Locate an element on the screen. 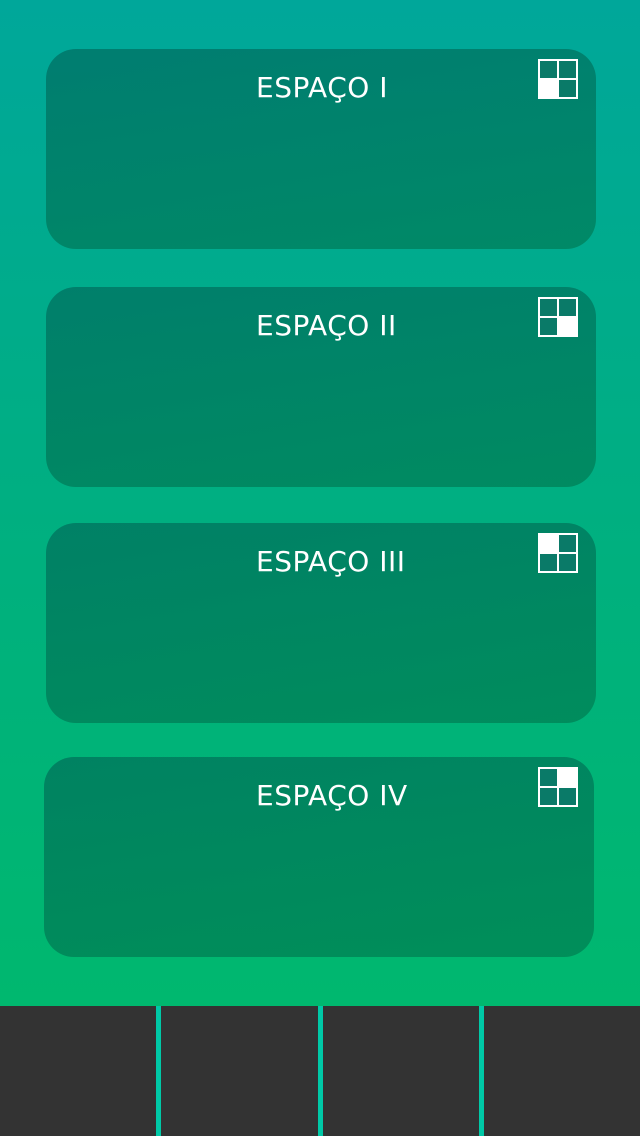  space-title: ESPAÇO III is located at coordinates (331, 561).